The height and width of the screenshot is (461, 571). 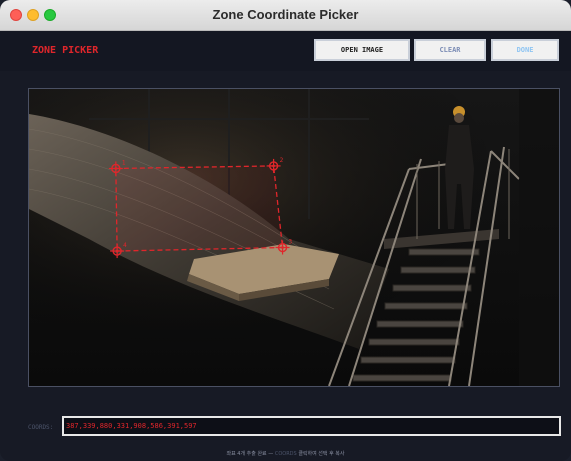 What do you see at coordinates (311, 426) in the screenshot?
I see `coords-field` at bounding box center [311, 426].